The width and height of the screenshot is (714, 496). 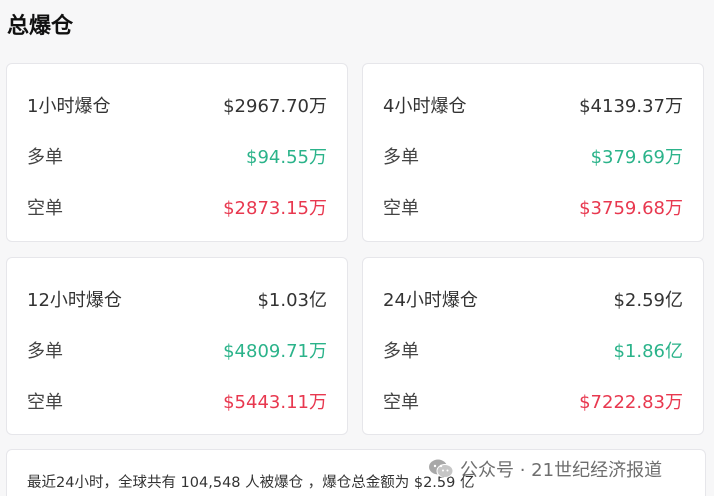 What do you see at coordinates (177, 156) in the screenshot?
I see `card-1h-long: 多单 $94.55万` at bounding box center [177, 156].